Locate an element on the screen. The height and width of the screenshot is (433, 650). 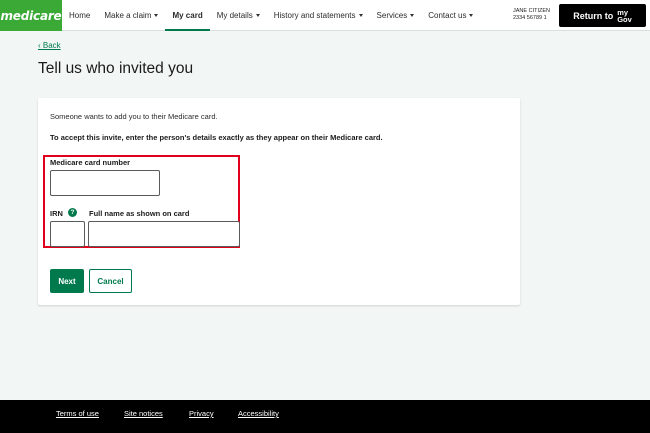
nav-services: Services is located at coordinates (396, 15).